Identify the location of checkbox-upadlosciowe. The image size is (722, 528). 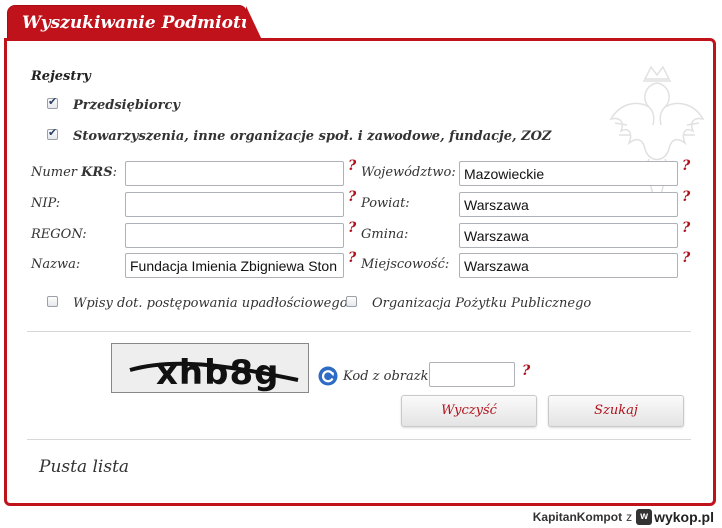
(52, 301).